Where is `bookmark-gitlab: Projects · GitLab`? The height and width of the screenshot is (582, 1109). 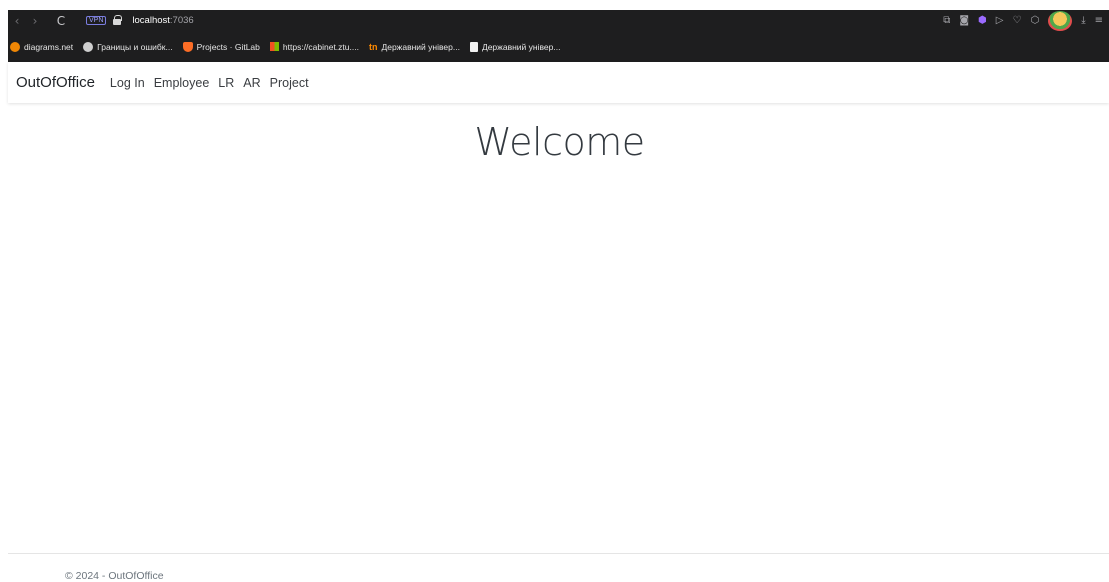 bookmark-gitlab: Projects · GitLab is located at coordinates (221, 46).